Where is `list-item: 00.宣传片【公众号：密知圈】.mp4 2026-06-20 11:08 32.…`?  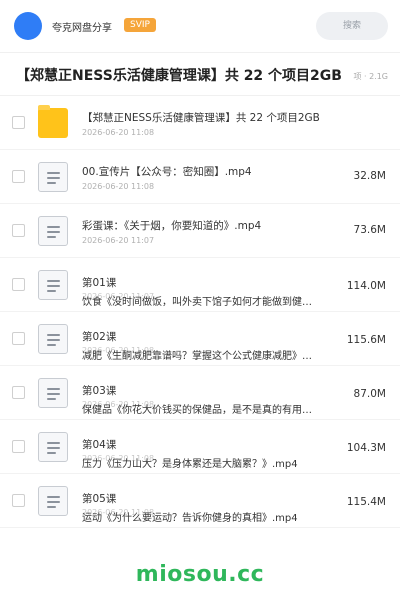
list-item: 00.宣传片【公众号：密知圈】.mp4 2026-06-20 11:08 32.… is located at coordinates (200, 177).